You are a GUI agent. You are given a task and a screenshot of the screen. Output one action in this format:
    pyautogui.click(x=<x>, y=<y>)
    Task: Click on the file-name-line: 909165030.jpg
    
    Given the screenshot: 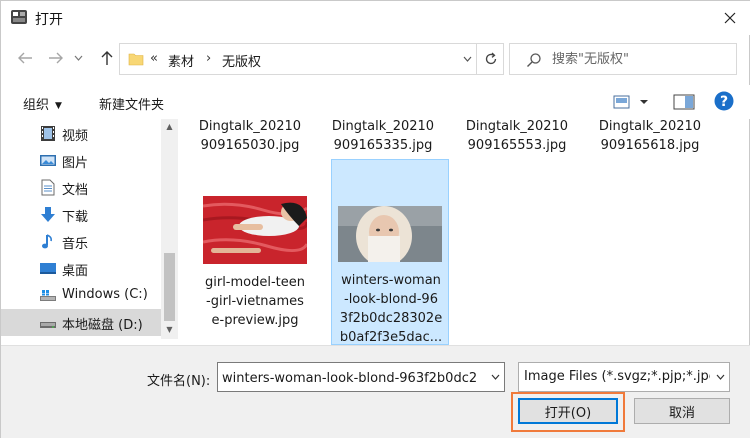 What is the action you would take?
    pyautogui.click(x=250, y=145)
    